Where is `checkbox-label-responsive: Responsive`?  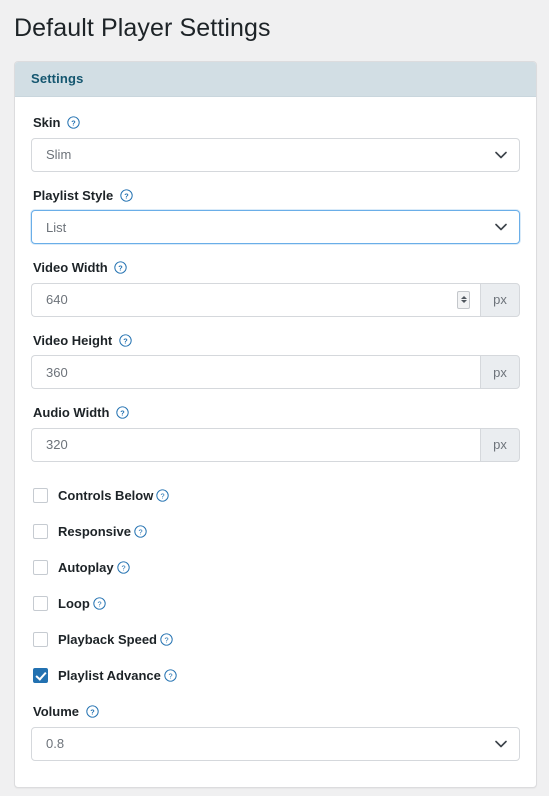
checkbox-label-responsive: Responsive is located at coordinates (94, 532).